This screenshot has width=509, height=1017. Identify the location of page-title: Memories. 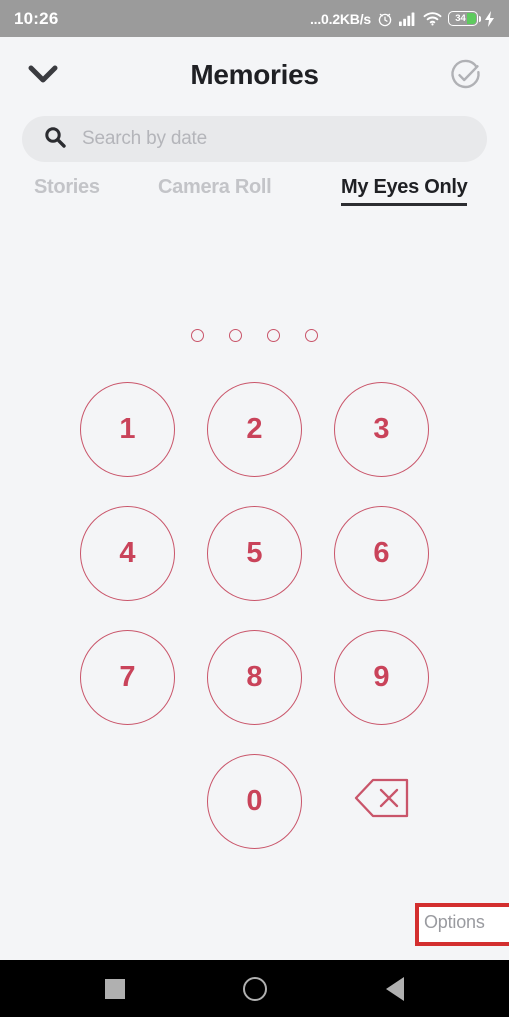
(254, 74).